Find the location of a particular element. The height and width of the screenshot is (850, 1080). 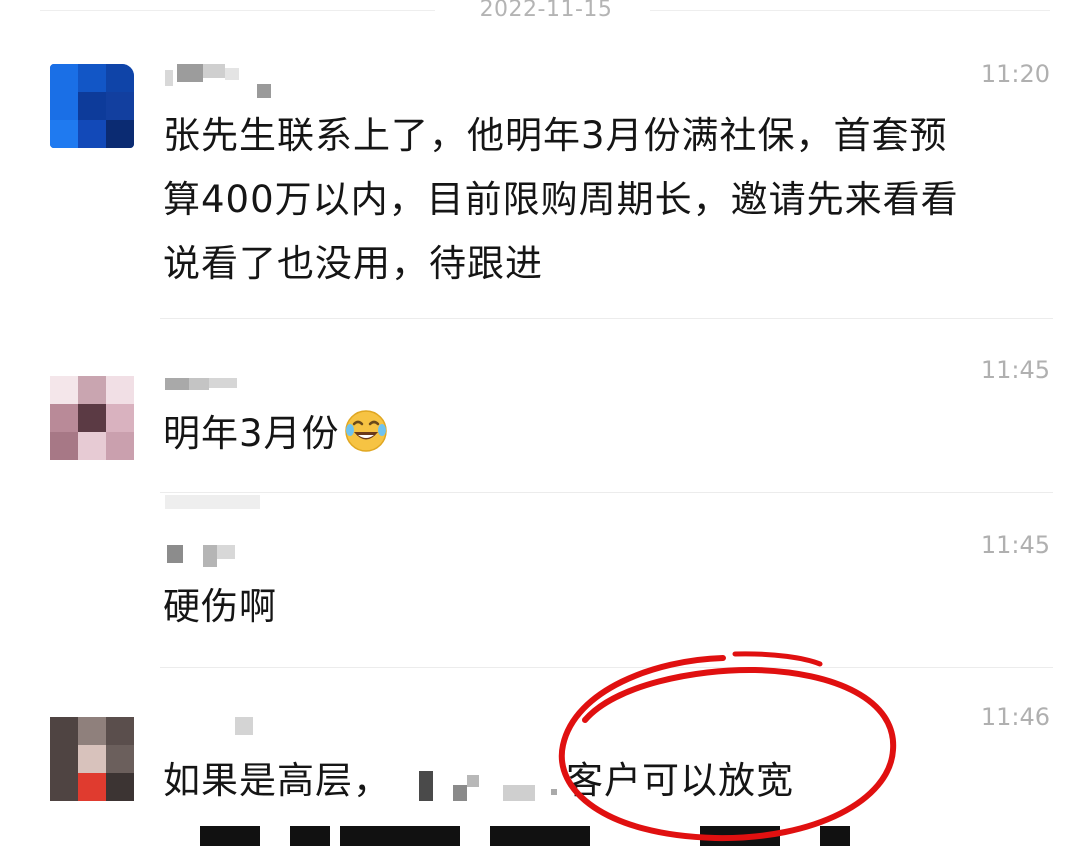

message-text: 硬伤啊 is located at coordinates (220, 606).